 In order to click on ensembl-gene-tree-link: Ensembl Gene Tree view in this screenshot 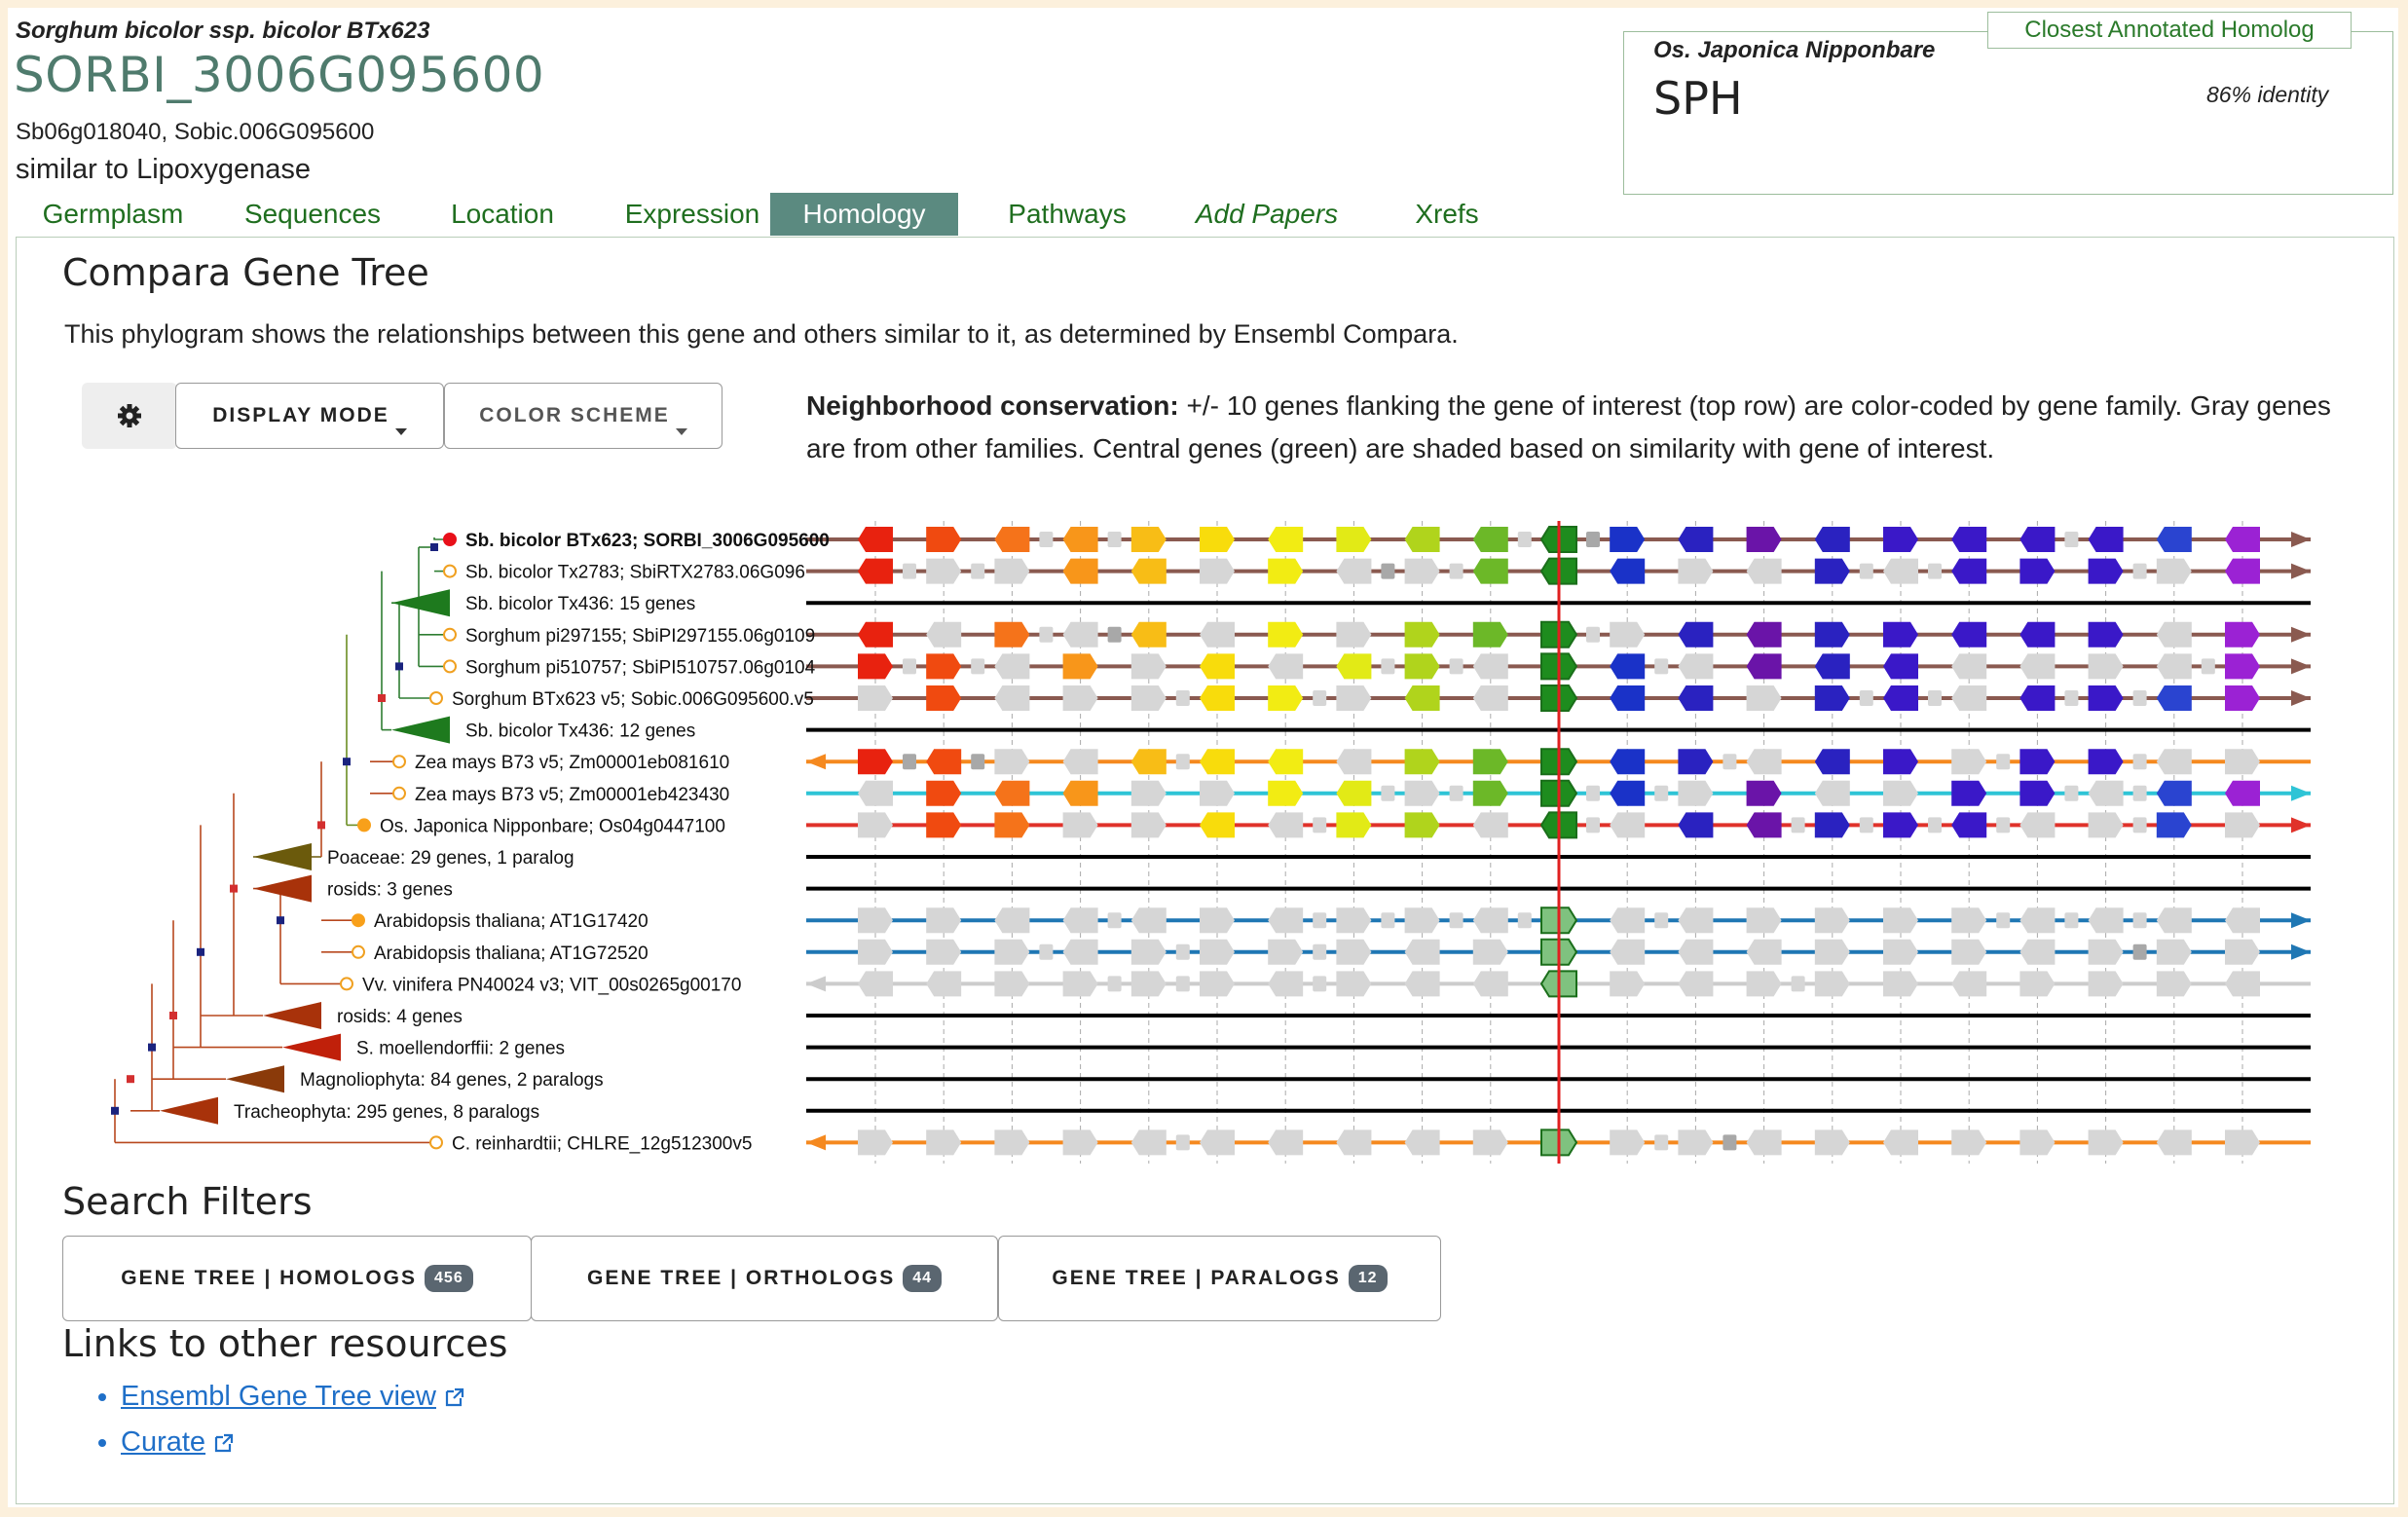, I will do `click(278, 1396)`.